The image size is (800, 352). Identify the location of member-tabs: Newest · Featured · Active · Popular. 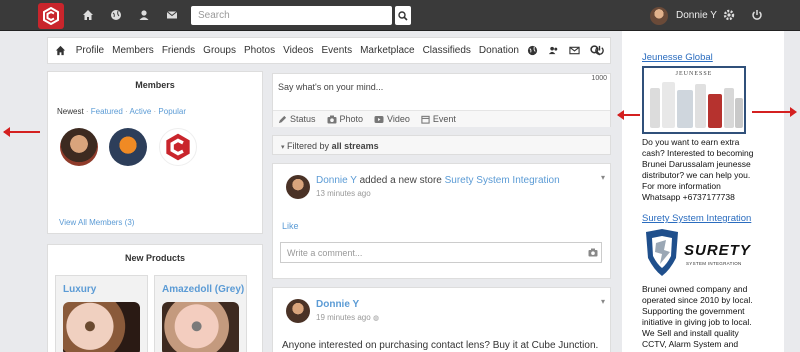
(121, 111).